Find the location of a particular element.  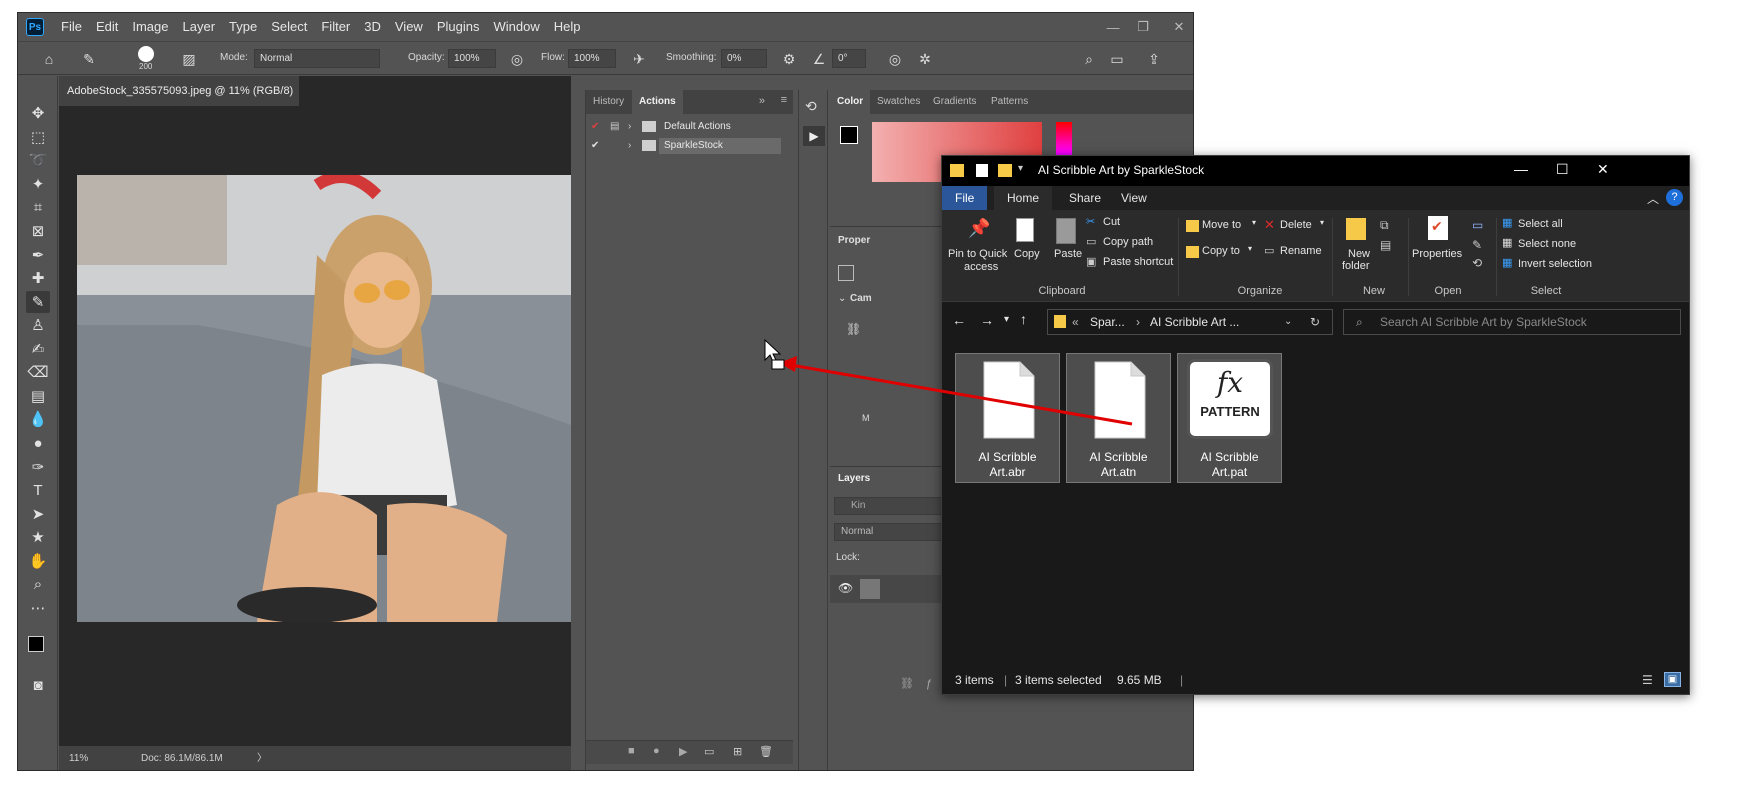

action-set-row: ✔ ▤ › Default Actions is located at coordinates (689, 127).